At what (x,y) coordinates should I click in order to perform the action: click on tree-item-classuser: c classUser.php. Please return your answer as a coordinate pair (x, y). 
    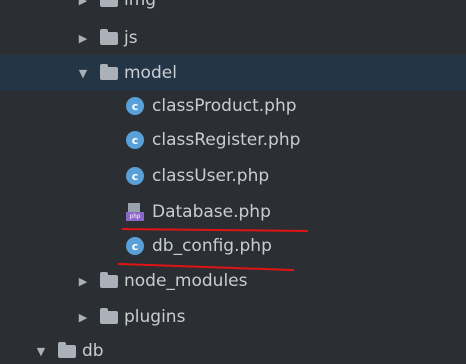
    Looking at the image, I should click on (233, 176).